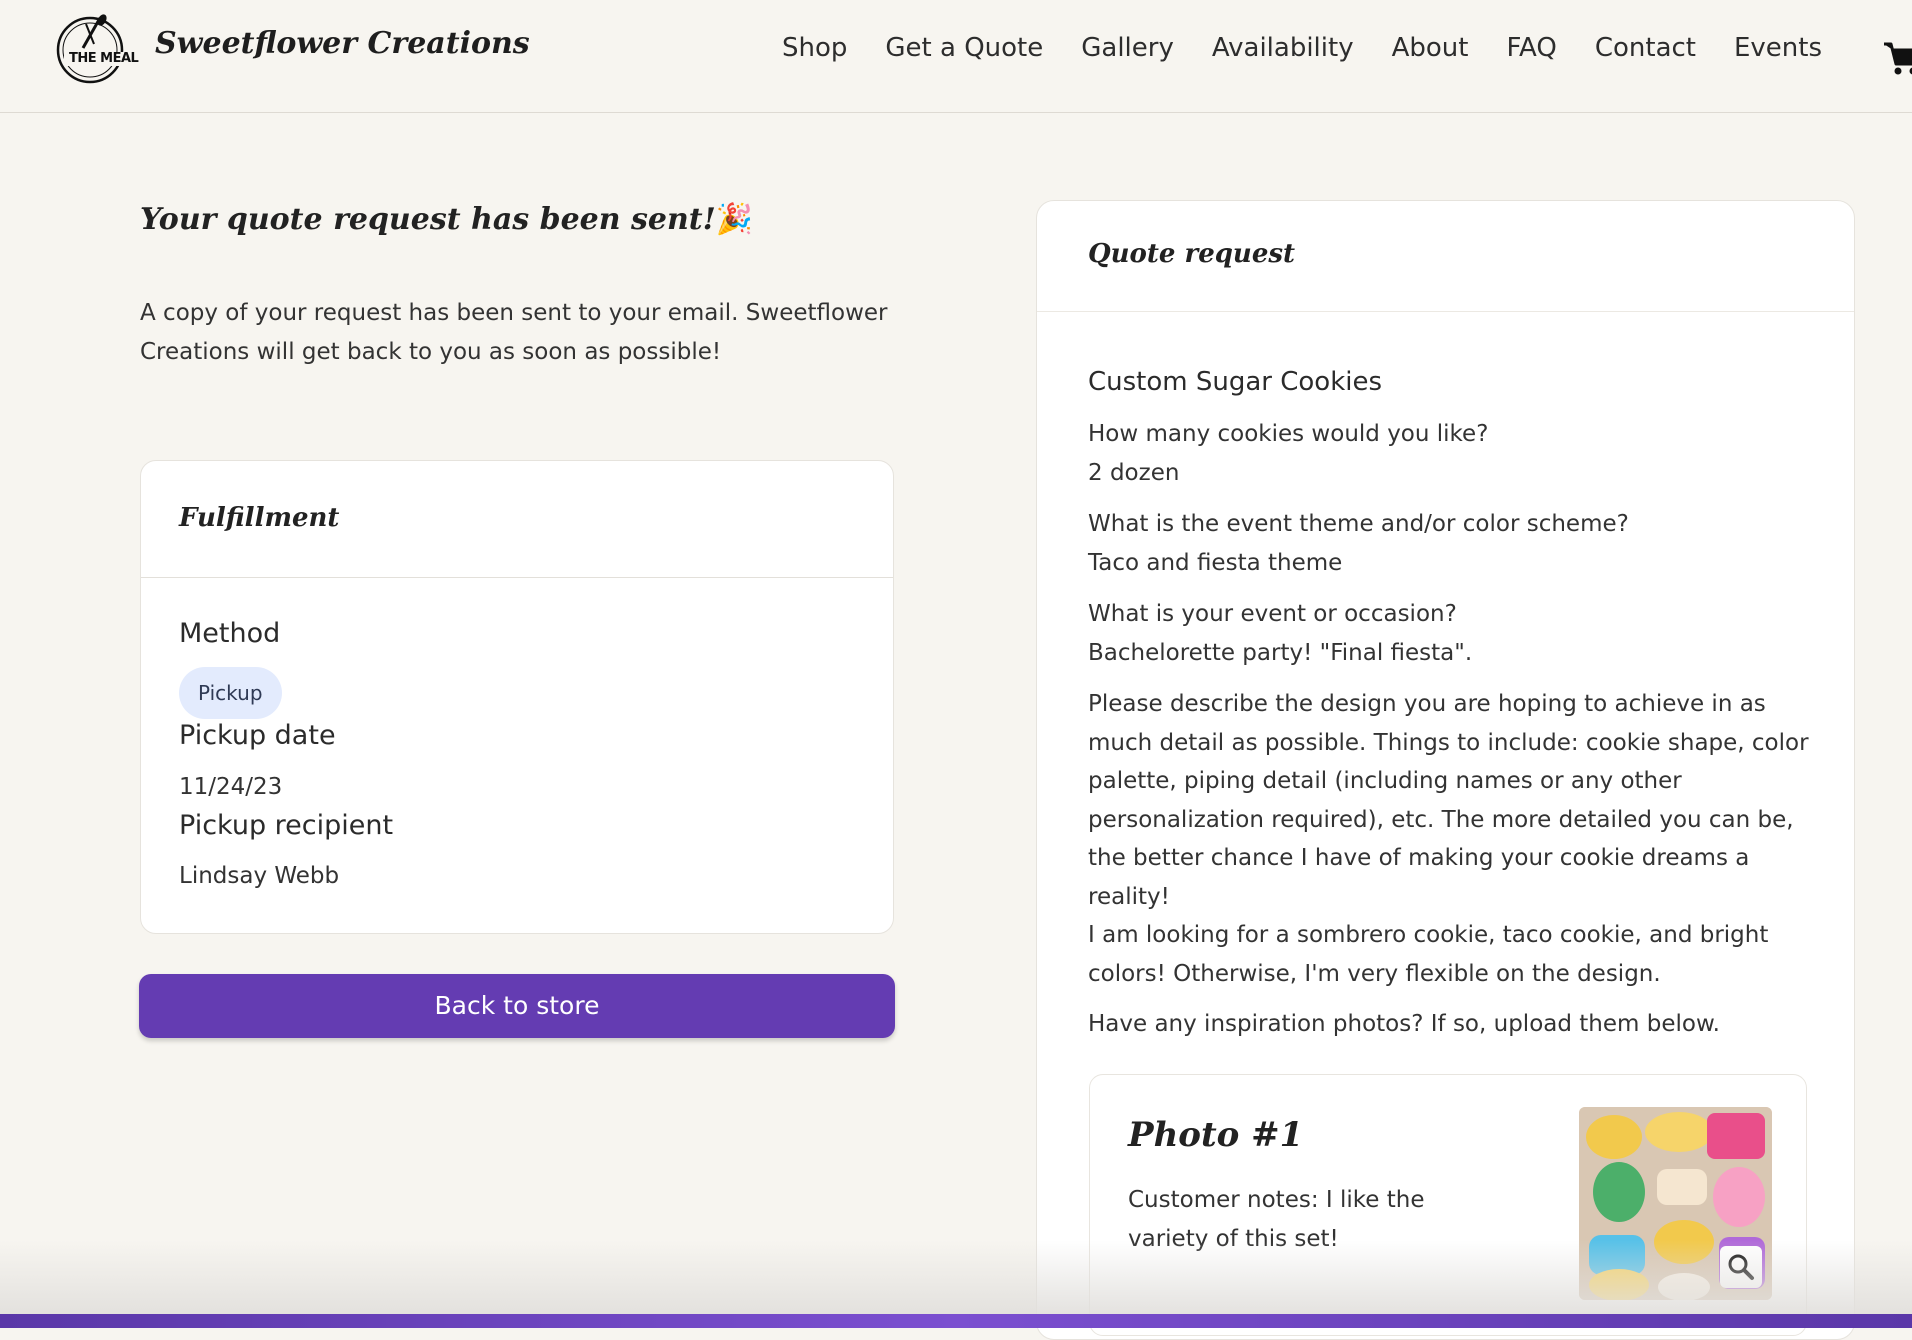 Image resolution: width=1912 pixels, height=1340 pixels. Describe the element at coordinates (1778, 48) in the screenshot. I see `nav-events: Events` at that location.